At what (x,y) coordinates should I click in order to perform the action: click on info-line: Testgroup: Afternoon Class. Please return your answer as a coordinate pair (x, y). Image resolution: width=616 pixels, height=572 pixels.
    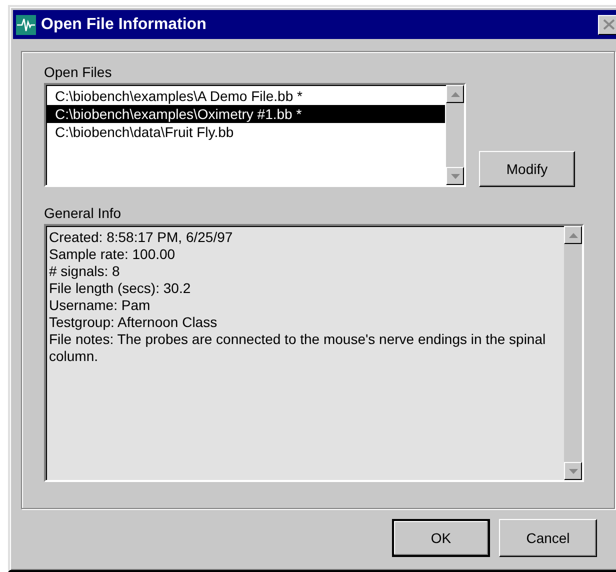
    Looking at the image, I should click on (133, 322).